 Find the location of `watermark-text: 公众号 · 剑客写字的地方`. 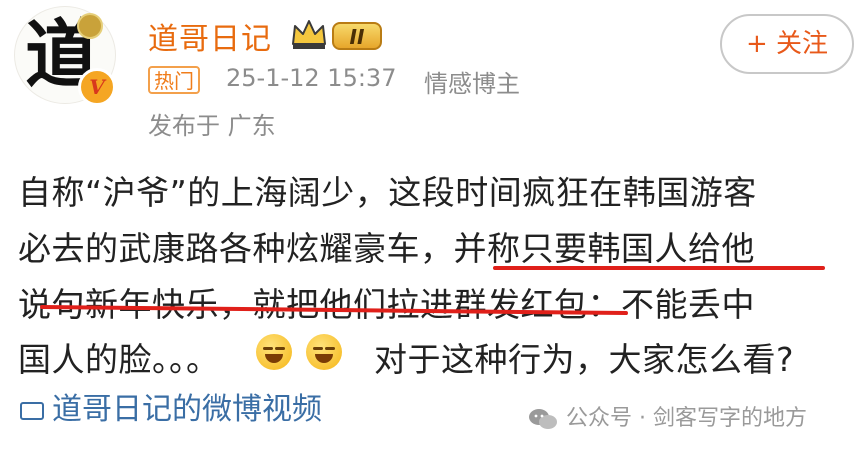

watermark-text: 公众号 · 剑客写字的地方 is located at coordinates (686, 418).